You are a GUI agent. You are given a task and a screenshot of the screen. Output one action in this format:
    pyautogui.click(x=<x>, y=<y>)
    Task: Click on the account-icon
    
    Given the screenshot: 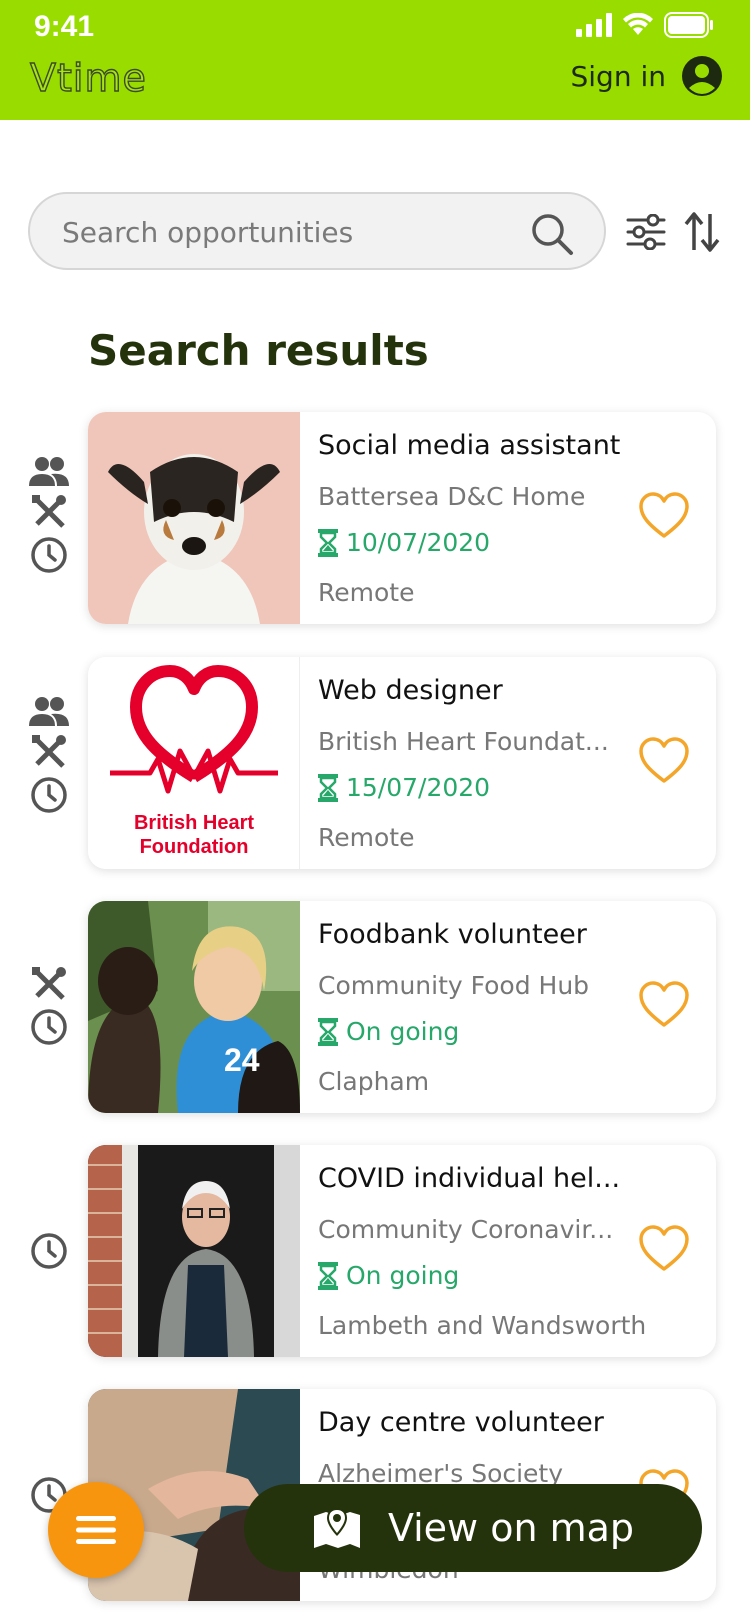 What is the action you would take?
    pyautogui.click(x=702, y=76)
    